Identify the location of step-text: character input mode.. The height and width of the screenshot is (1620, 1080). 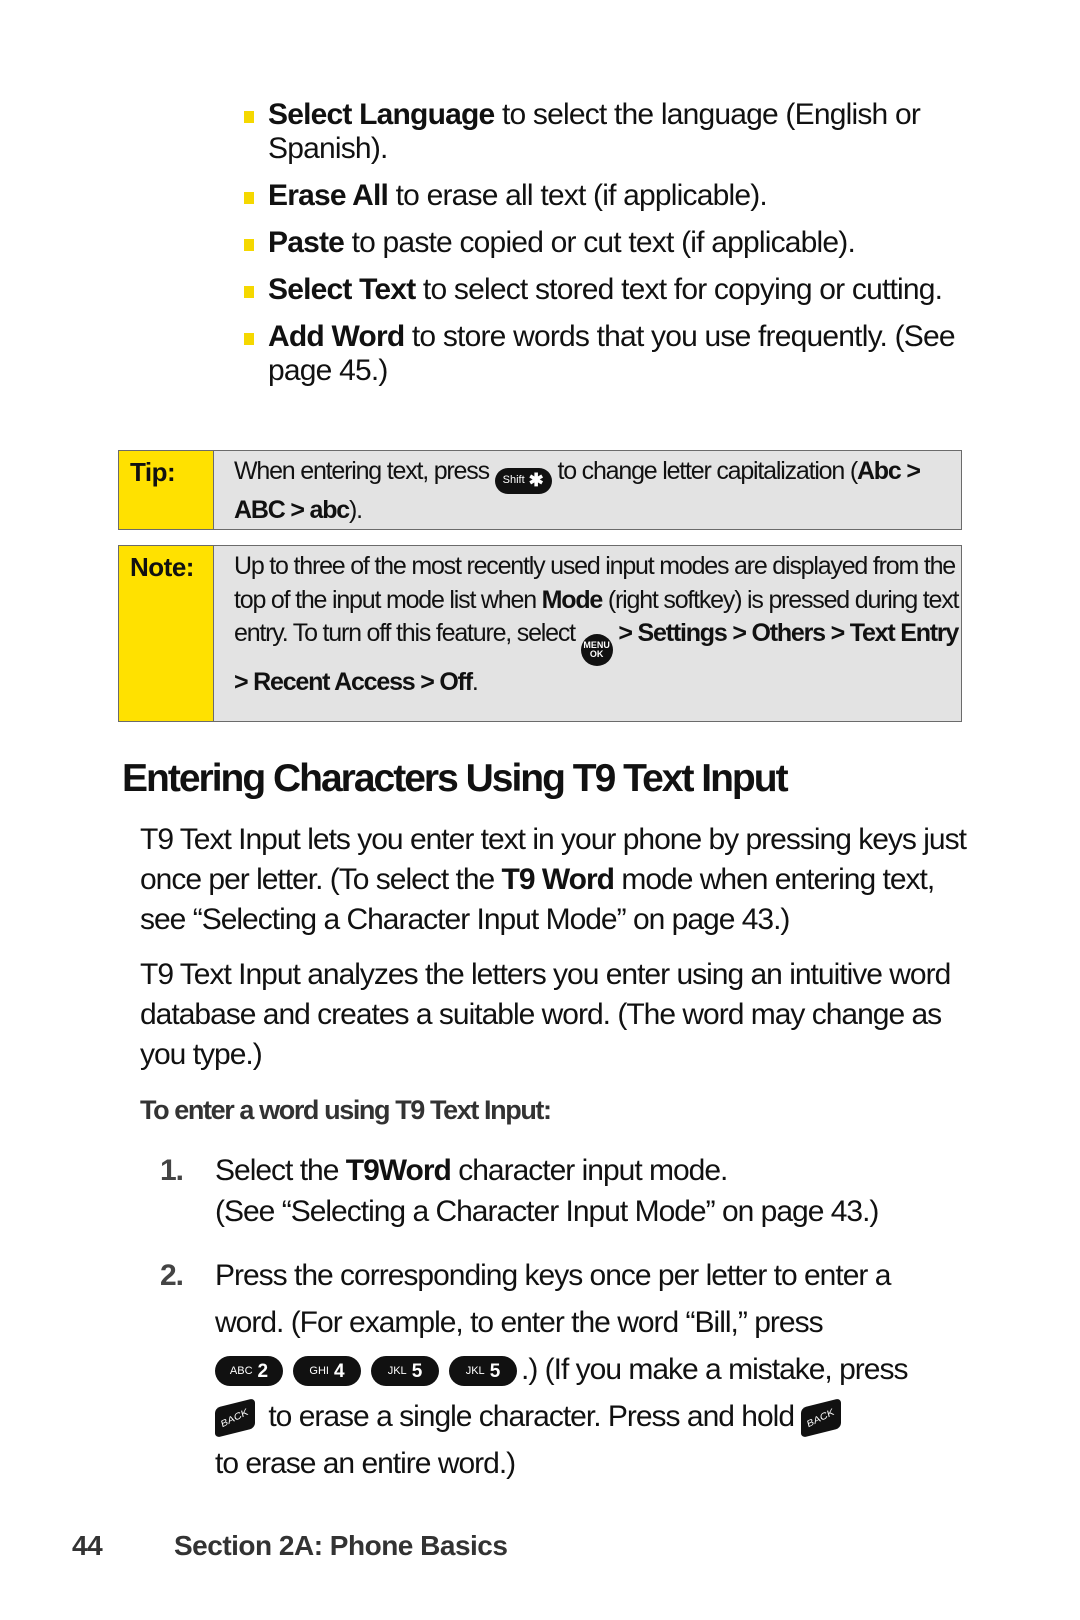
(589, 1170).